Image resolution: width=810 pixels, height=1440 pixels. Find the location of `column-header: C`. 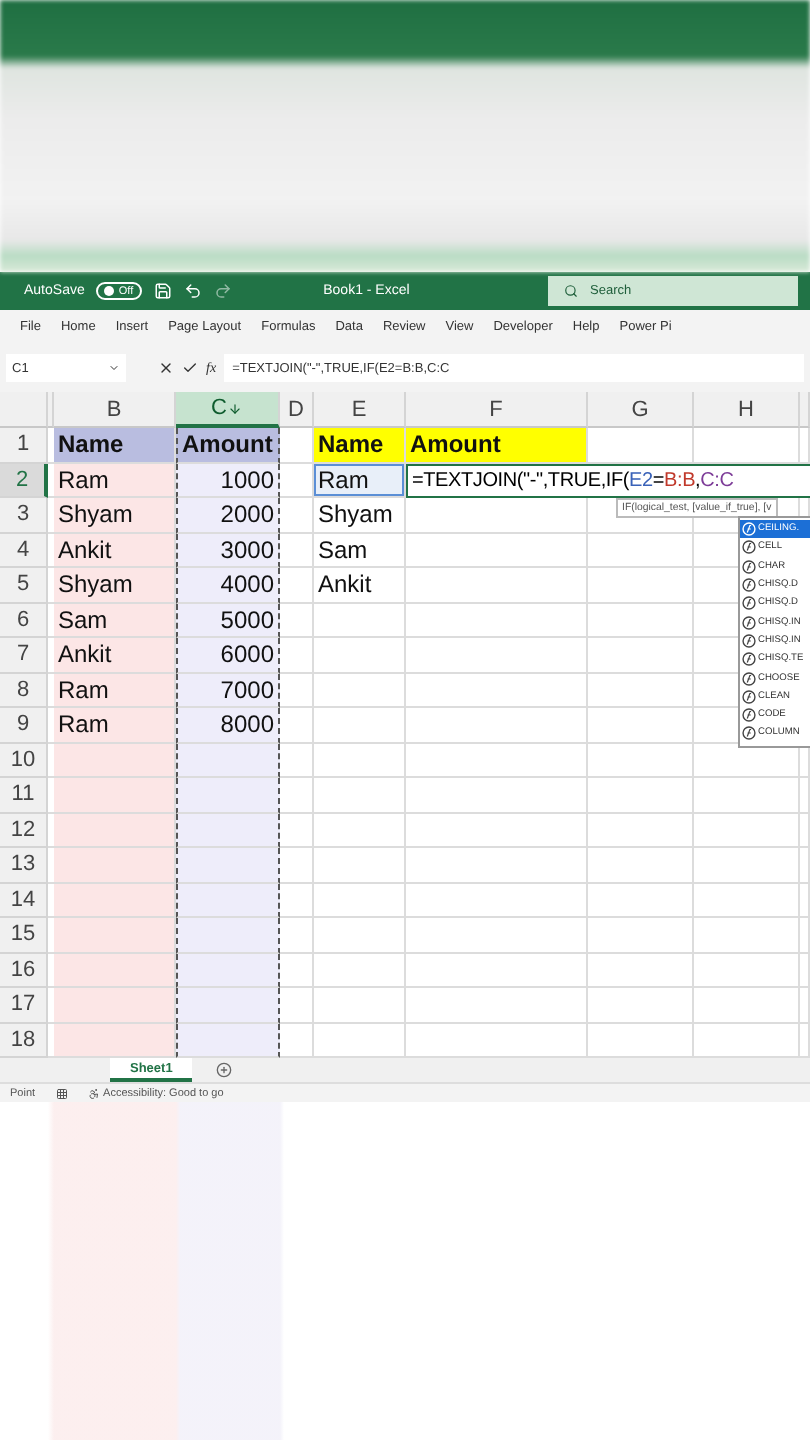

column-header: C is located at coordinates (228, 410).